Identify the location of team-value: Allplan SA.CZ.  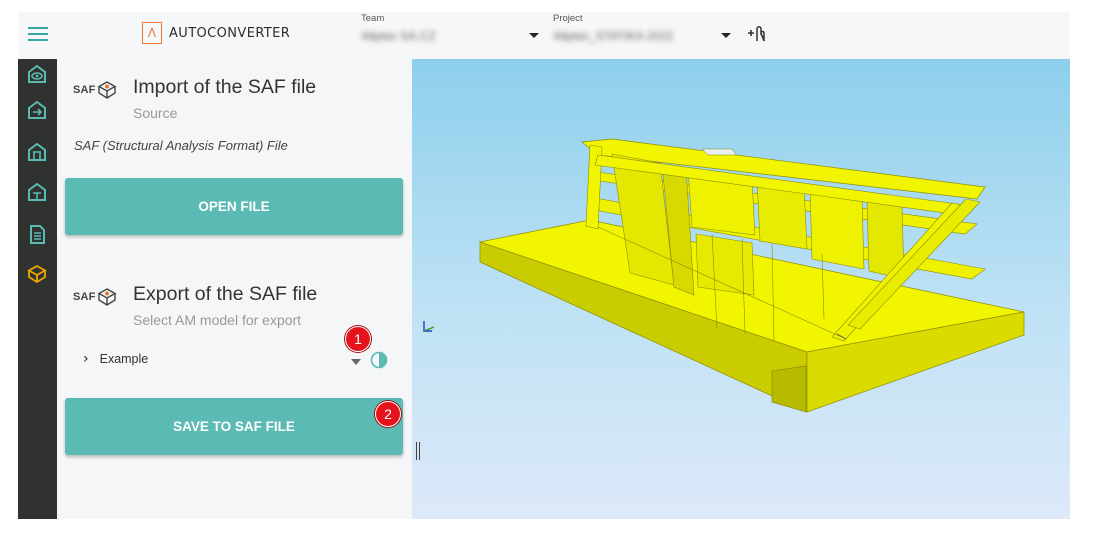
(398, 36).